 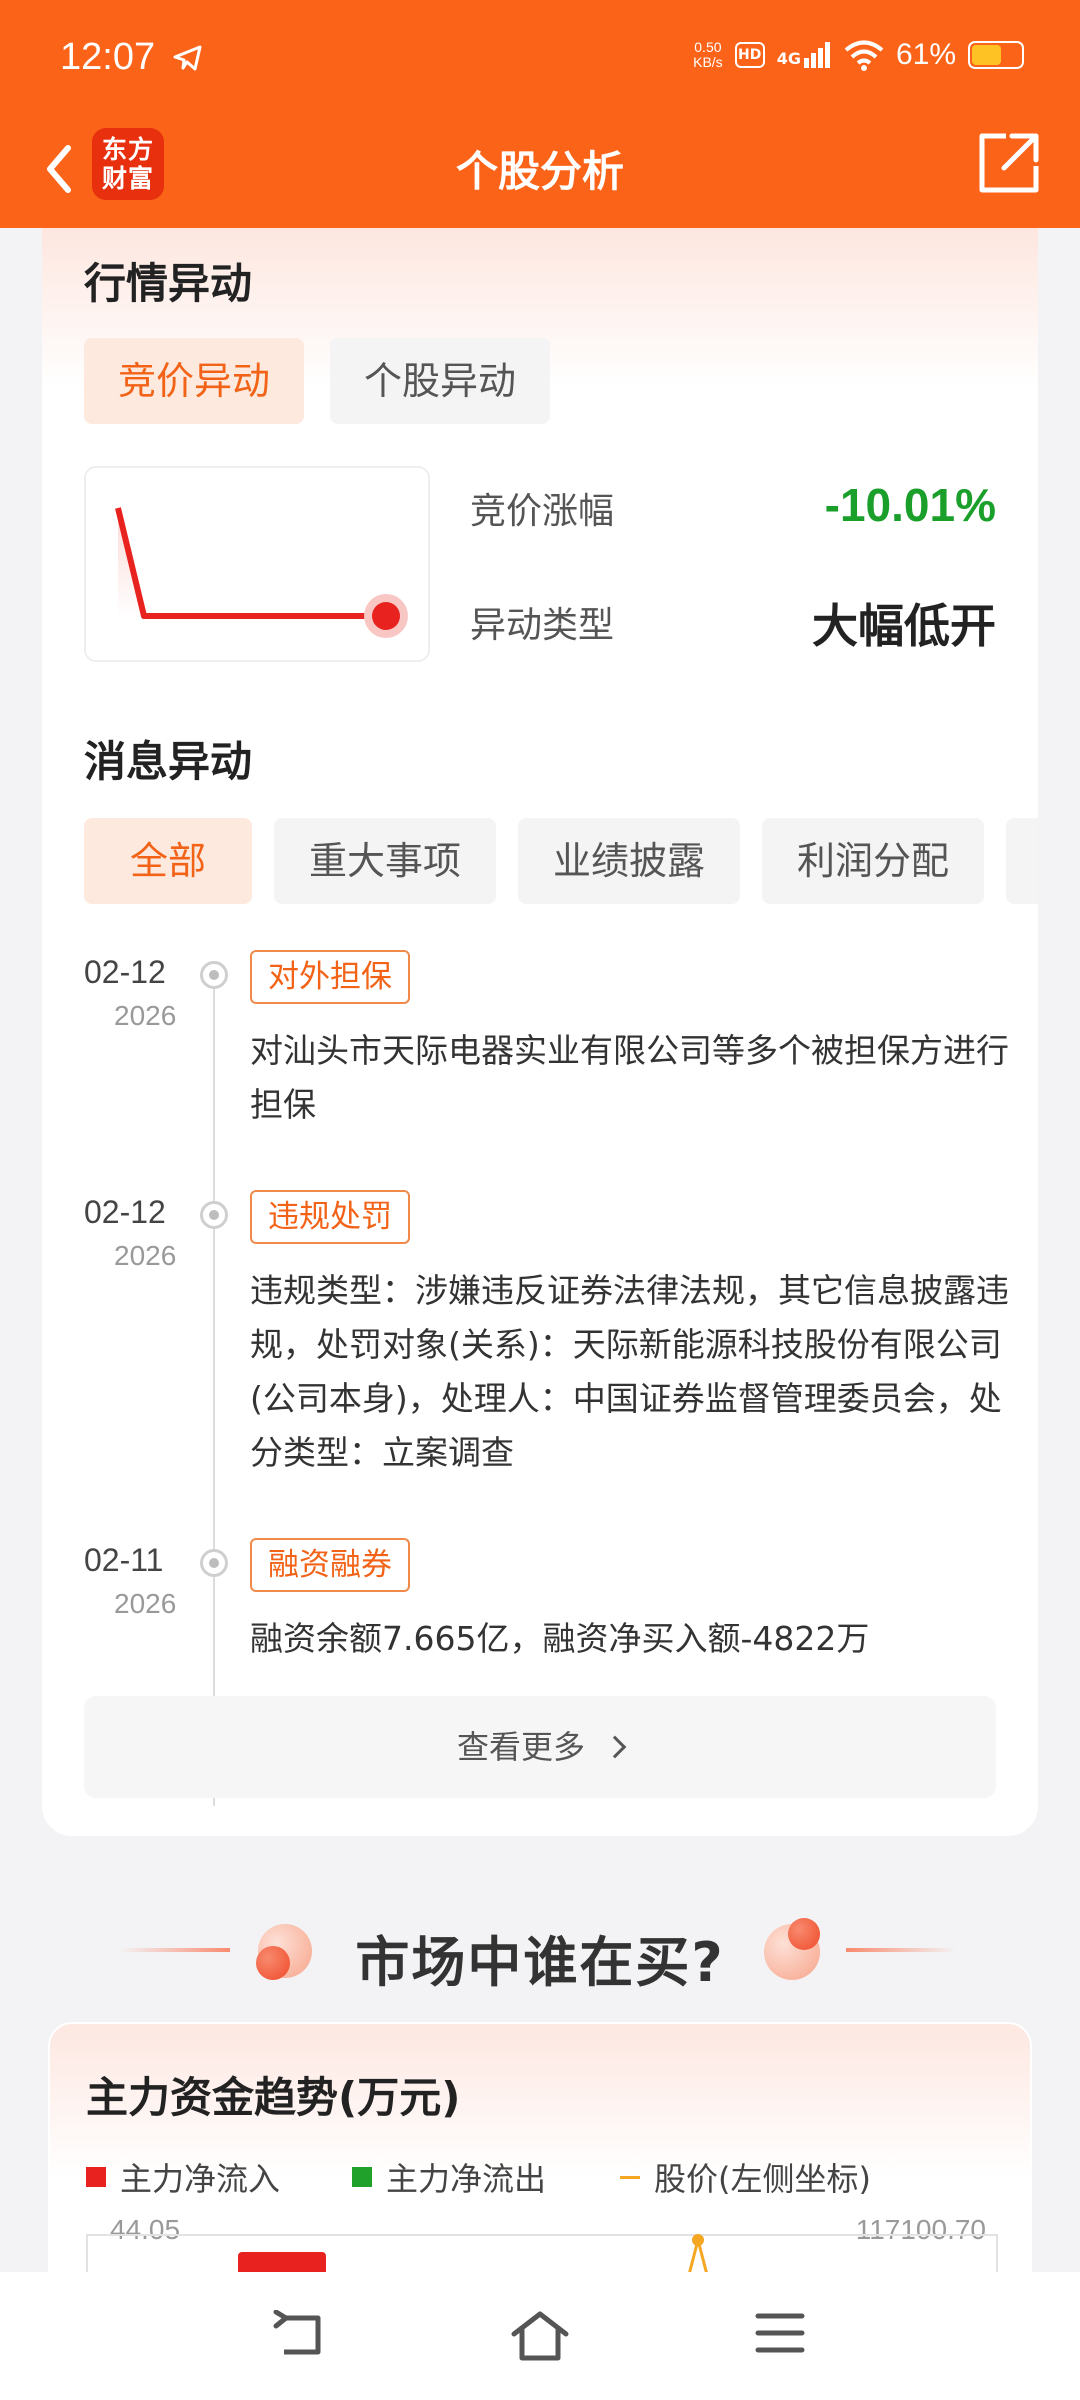 I want to click on menu-nav-icon, so click(x=780, y=2333).